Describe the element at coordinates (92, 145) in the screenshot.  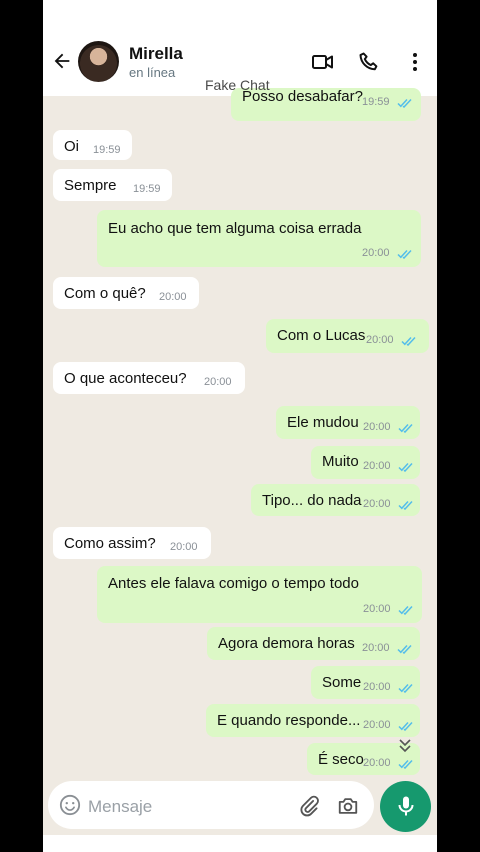
I see `incoming-message: Oi 19:59` at that location.